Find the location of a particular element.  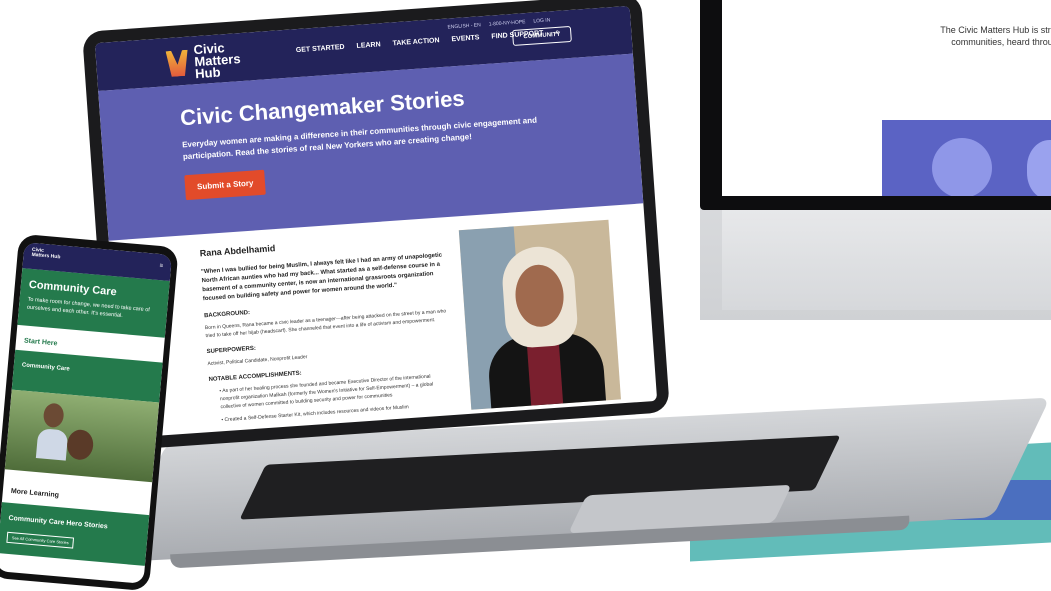

community-care-image is located at coordinates (82, 436).